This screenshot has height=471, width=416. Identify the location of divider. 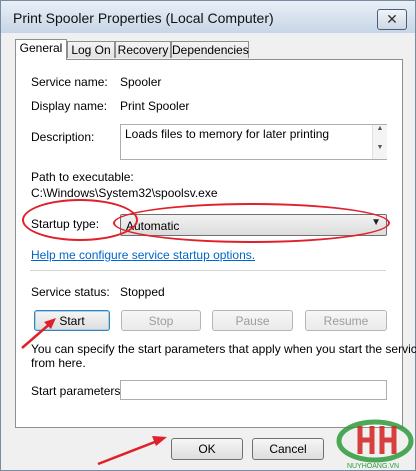
(208, 271).